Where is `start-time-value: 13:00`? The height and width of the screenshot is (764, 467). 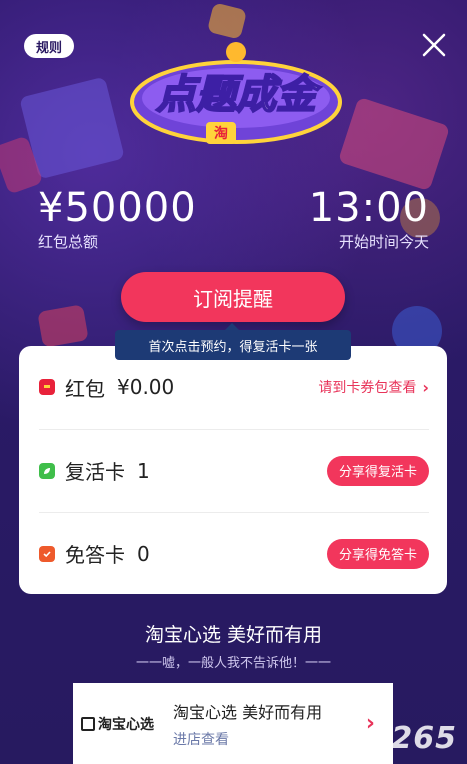 start-time-value: 13:00 is located at coordinates (368, 208).